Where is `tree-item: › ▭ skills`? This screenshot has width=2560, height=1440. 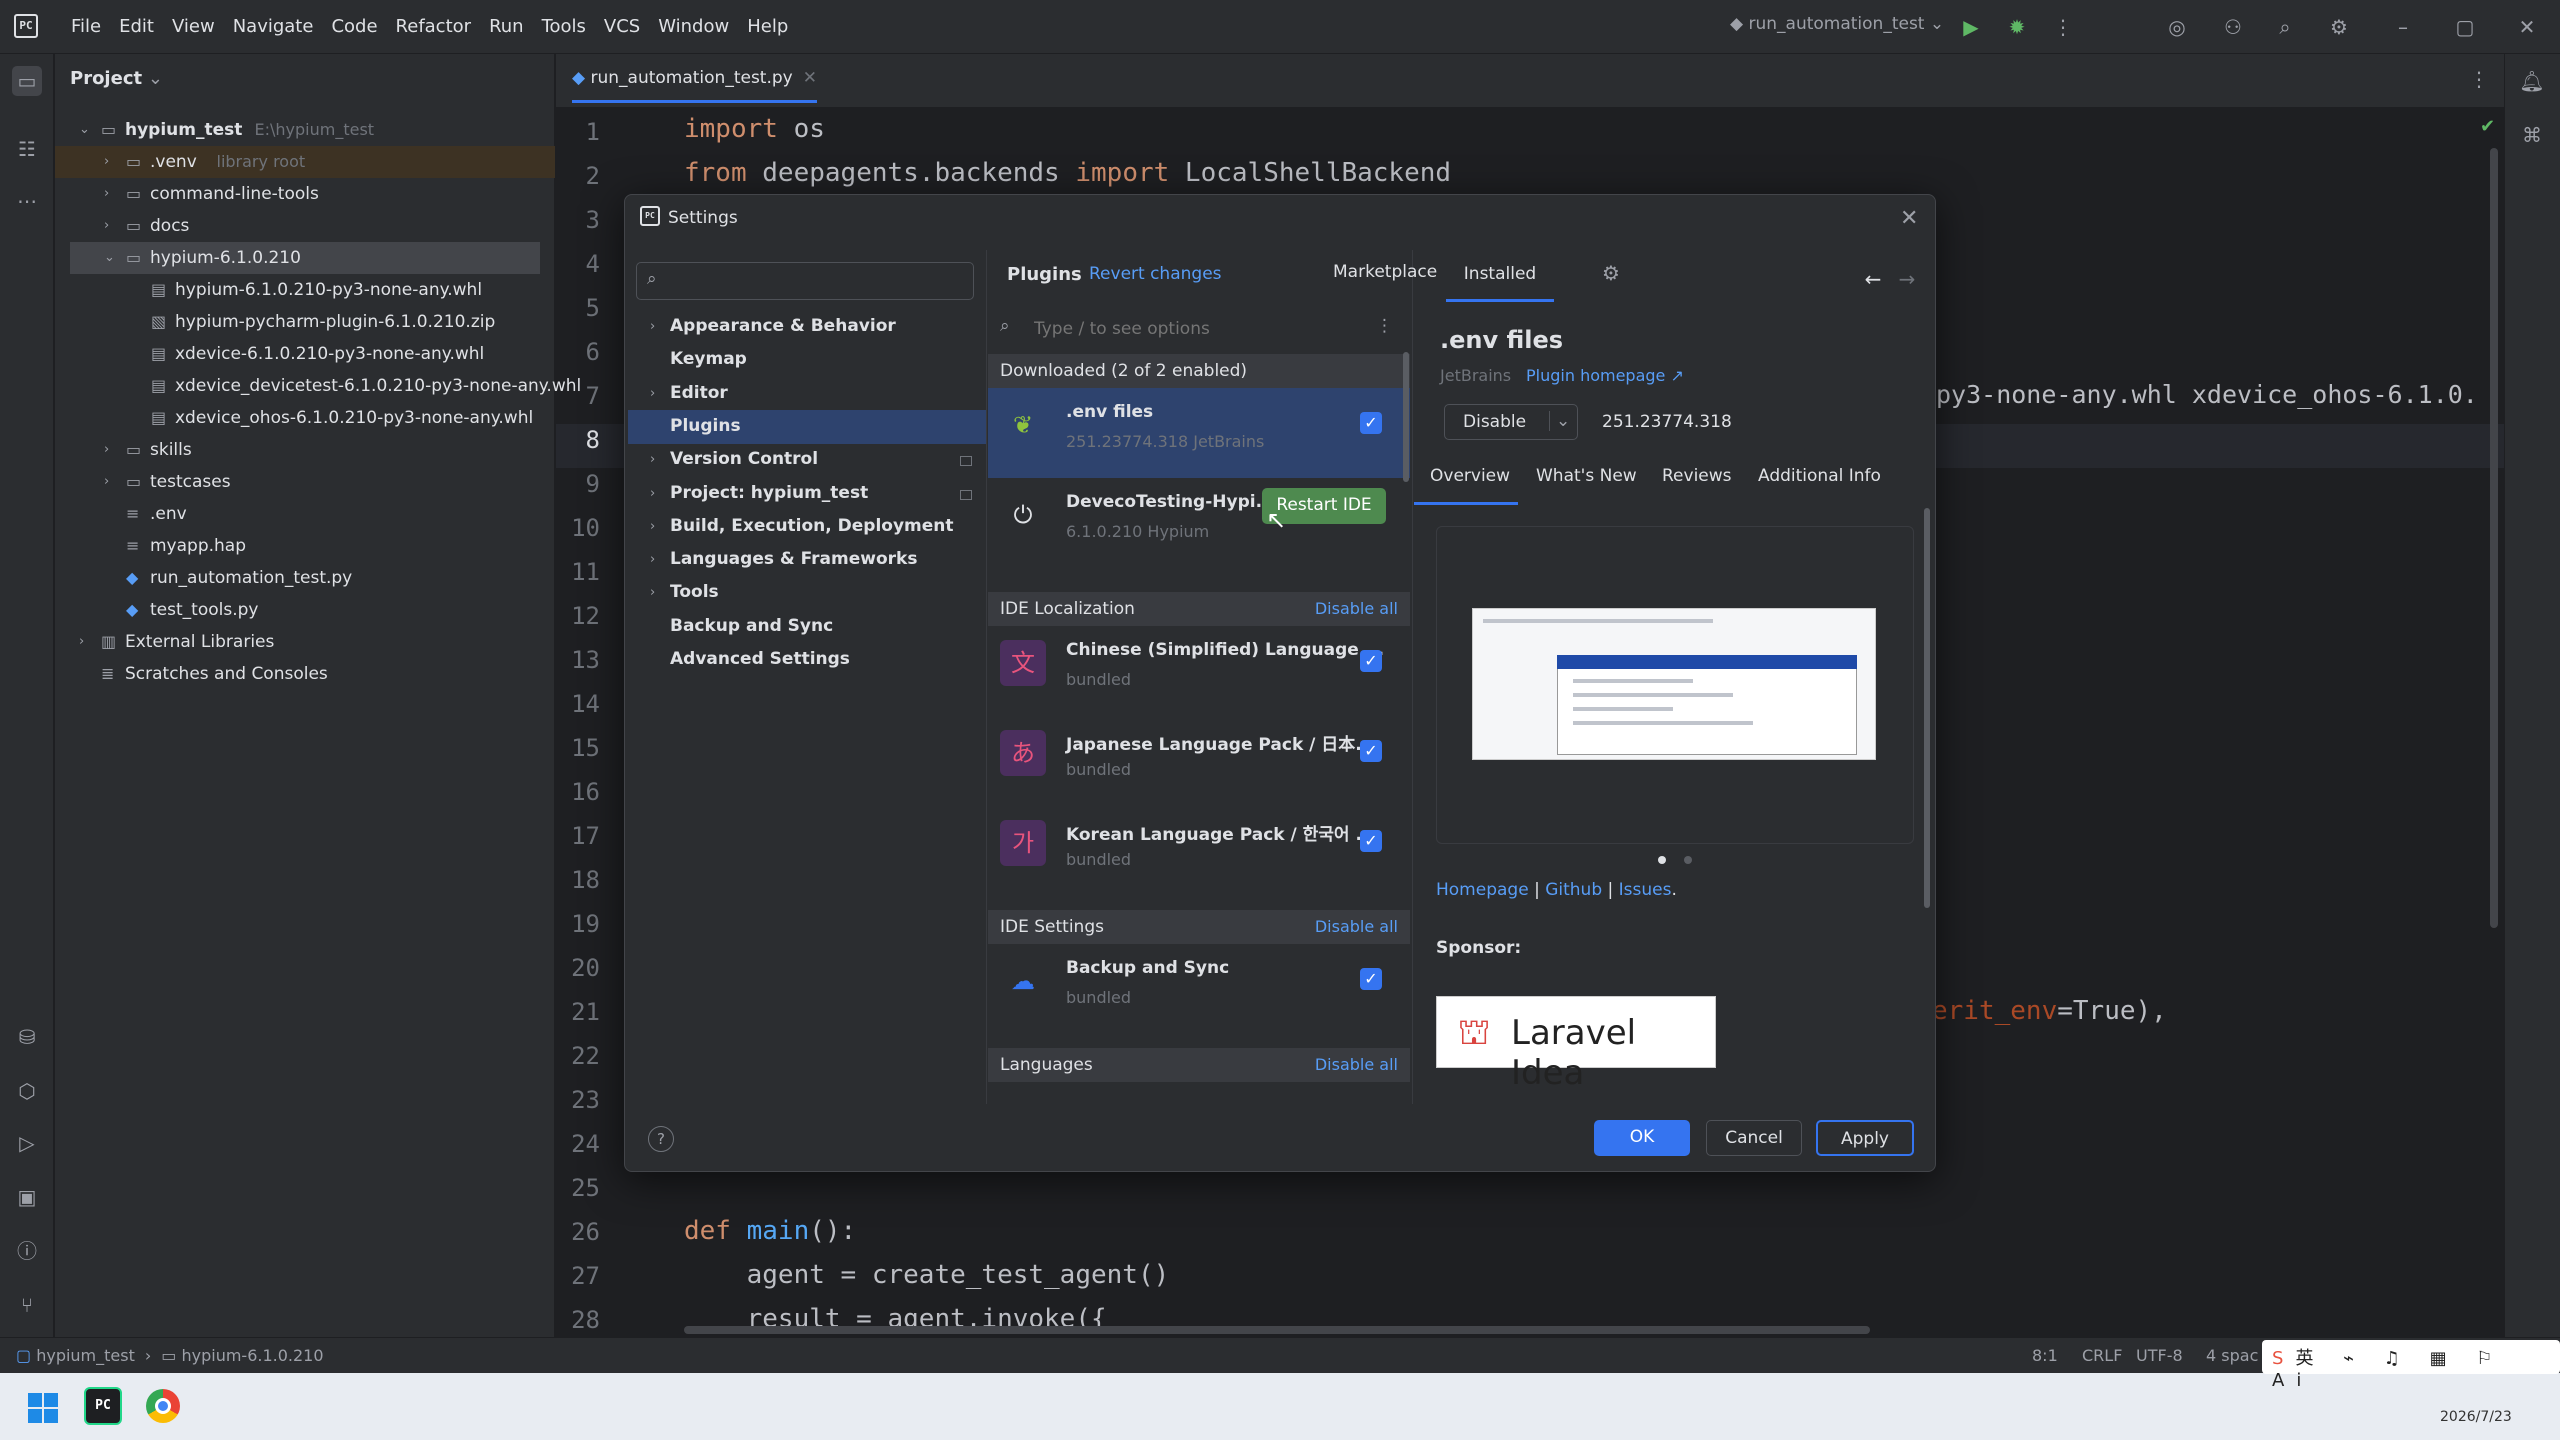
tree-item: › ▭ skills is located at coordinates (305, 450).